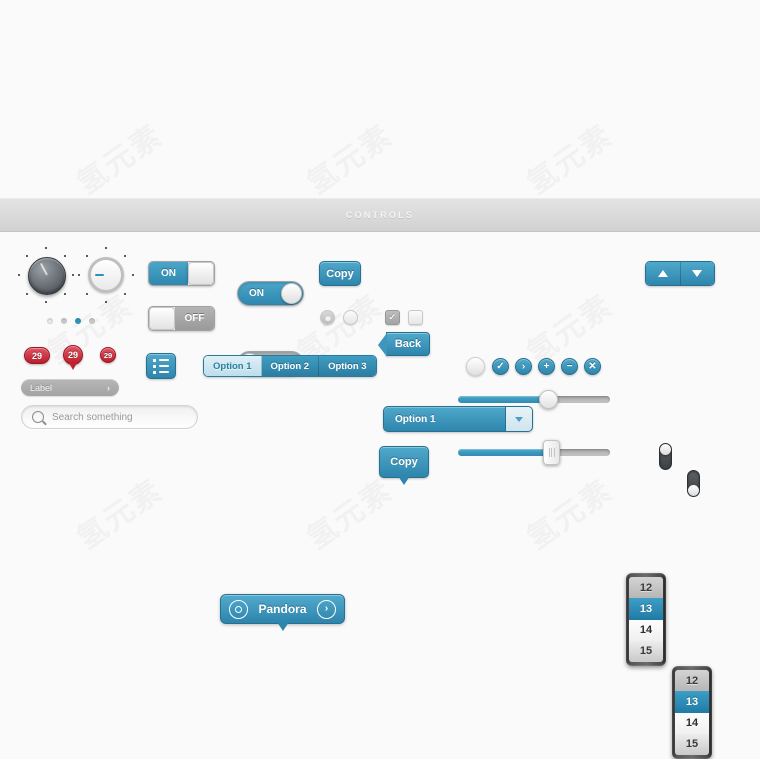  I want to click on switch-rect-off: OFF, so click(181, 318).